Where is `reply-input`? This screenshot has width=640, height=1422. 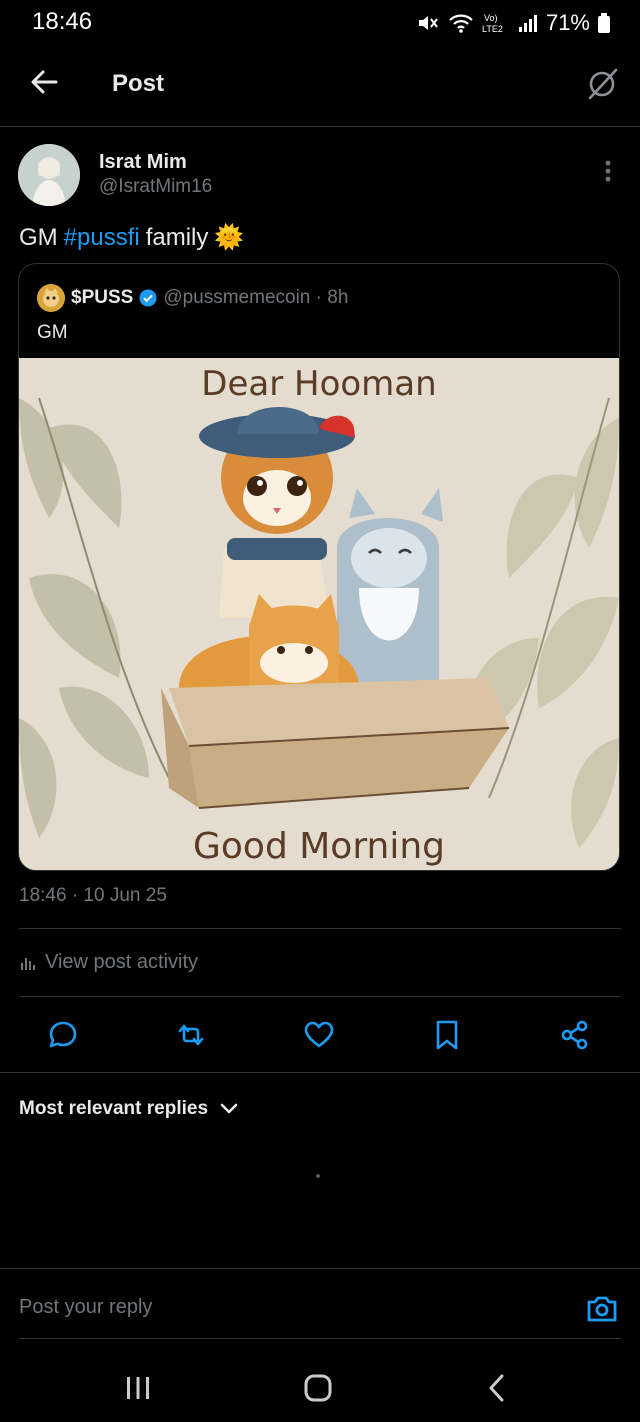
reply-input is located at coordinates (279, 1307).